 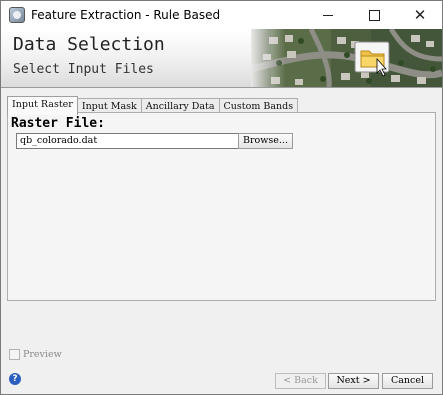 I want to click on preview-toggle: Preview, so click(x=35, y=354).